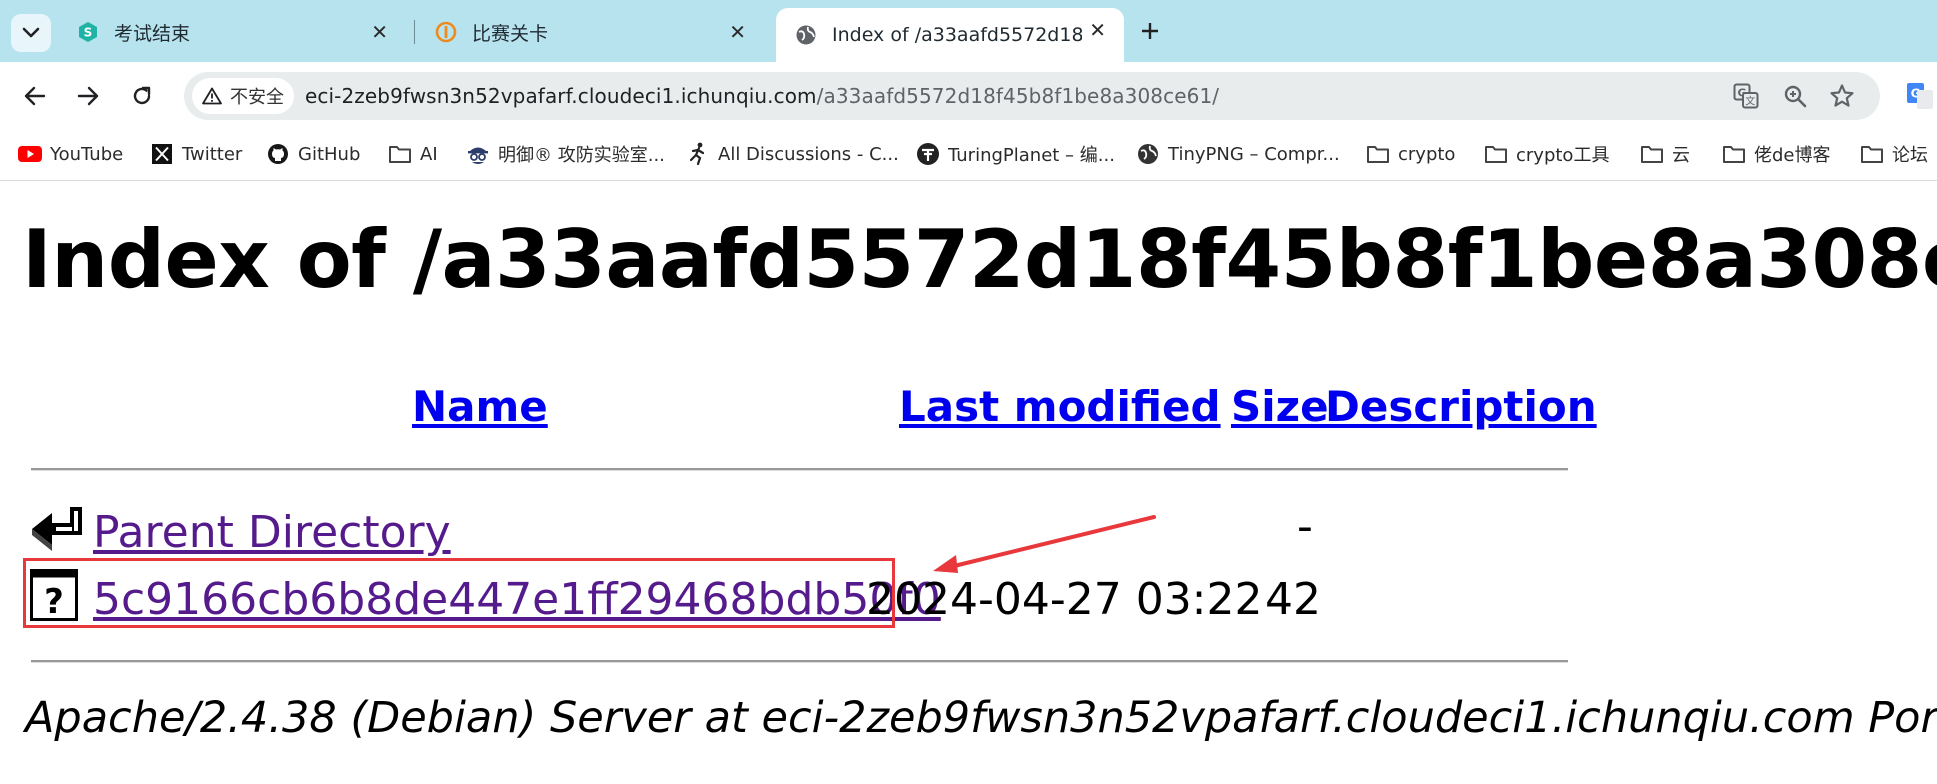 The width and height of the screenshot is (1937, 784). I want to click on new-tab-button, so click(1150, 32).